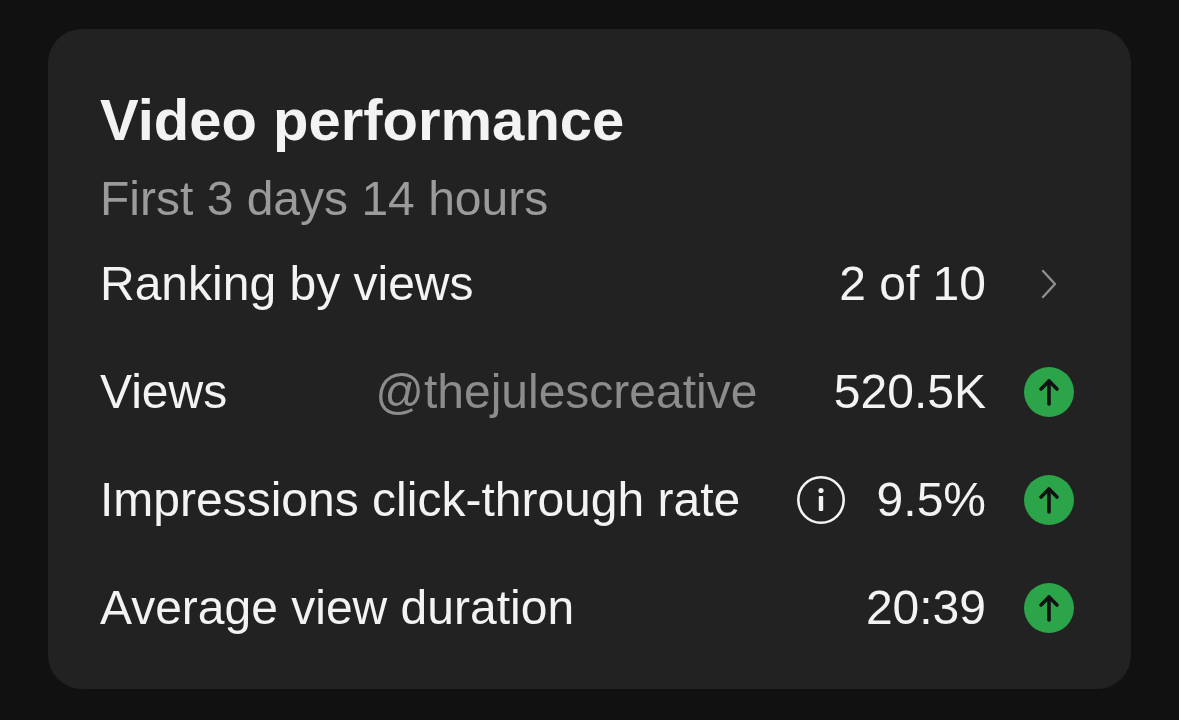  I want to click on metric-label: Average view duration, so click(337, 608).